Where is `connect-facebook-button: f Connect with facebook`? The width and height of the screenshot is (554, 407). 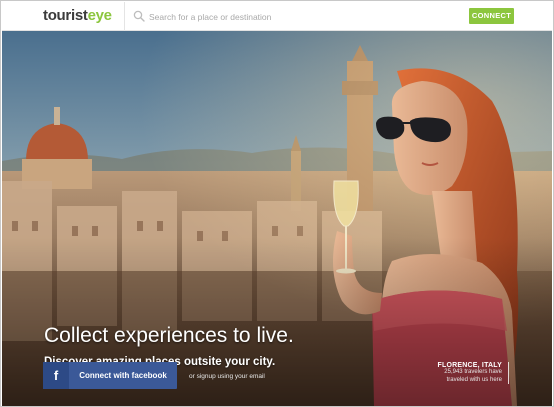 connect-facebook-button: f Connect with facebook is located at coordinates (110, 375).